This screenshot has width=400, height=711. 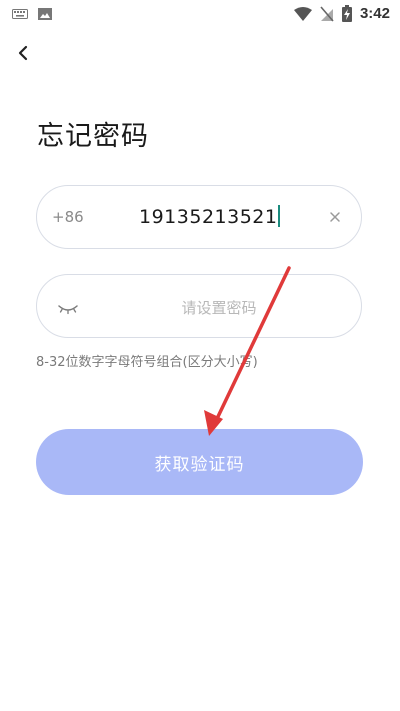 I want to click on phone-input: 19135213521, so click(x=210, y=216).